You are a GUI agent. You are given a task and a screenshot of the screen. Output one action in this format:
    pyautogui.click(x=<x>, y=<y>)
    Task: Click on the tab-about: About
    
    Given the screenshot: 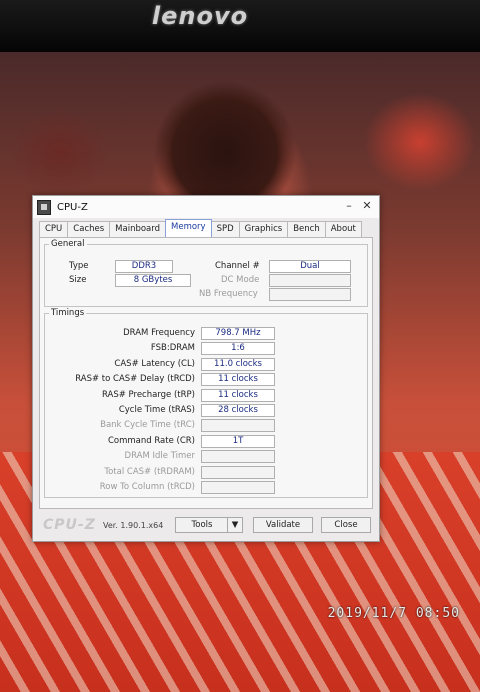 What is the action you would take?
    pyautogui.click(x=343, y=229)
    